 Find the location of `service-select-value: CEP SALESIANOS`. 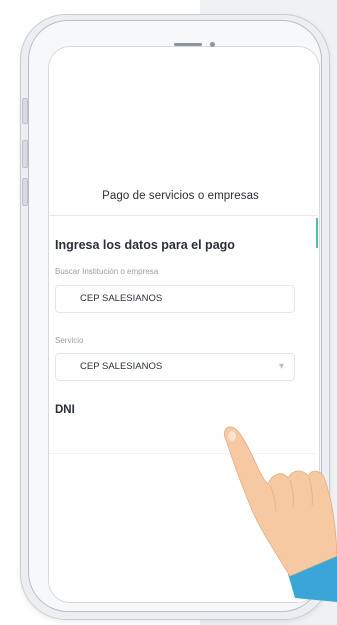

service-select-value: CEP SALESIANOS is located at coordinates (121, 366).